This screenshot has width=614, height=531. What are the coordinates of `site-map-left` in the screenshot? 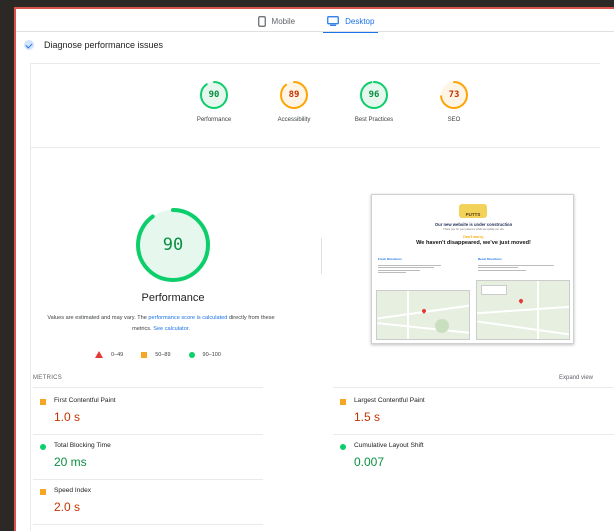 It's located at (423, 315).